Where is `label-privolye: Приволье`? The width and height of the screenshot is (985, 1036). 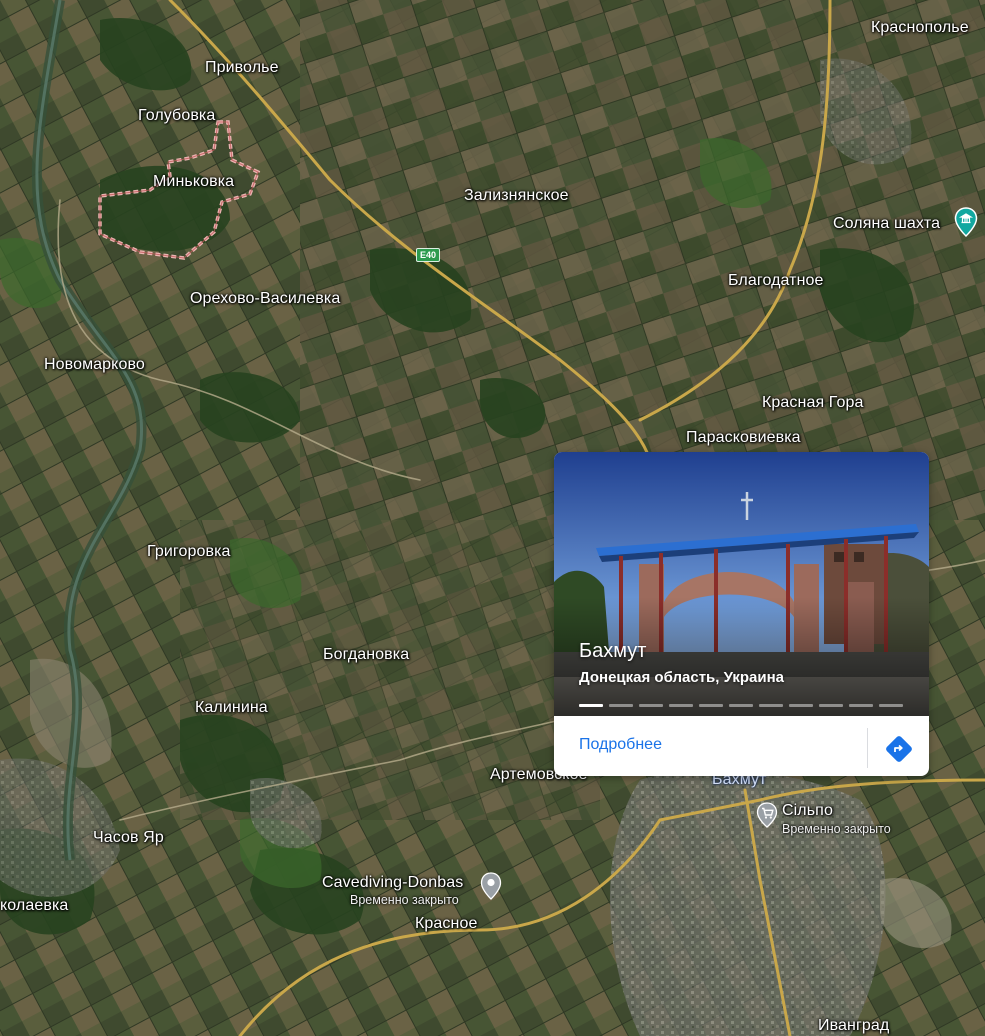 label-privolye: Приволье is located at coordinates (242, 68).